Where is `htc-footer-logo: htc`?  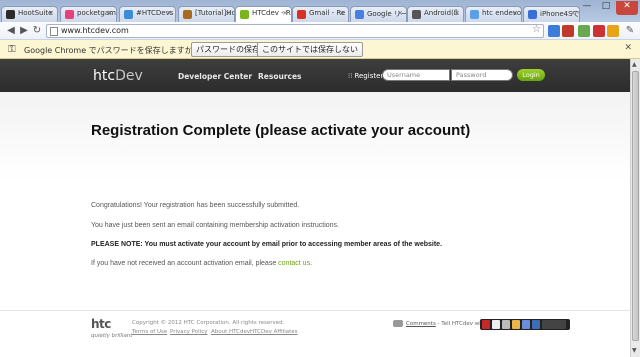 htc-footer-logo: htc is located at coordinates (101, 324).